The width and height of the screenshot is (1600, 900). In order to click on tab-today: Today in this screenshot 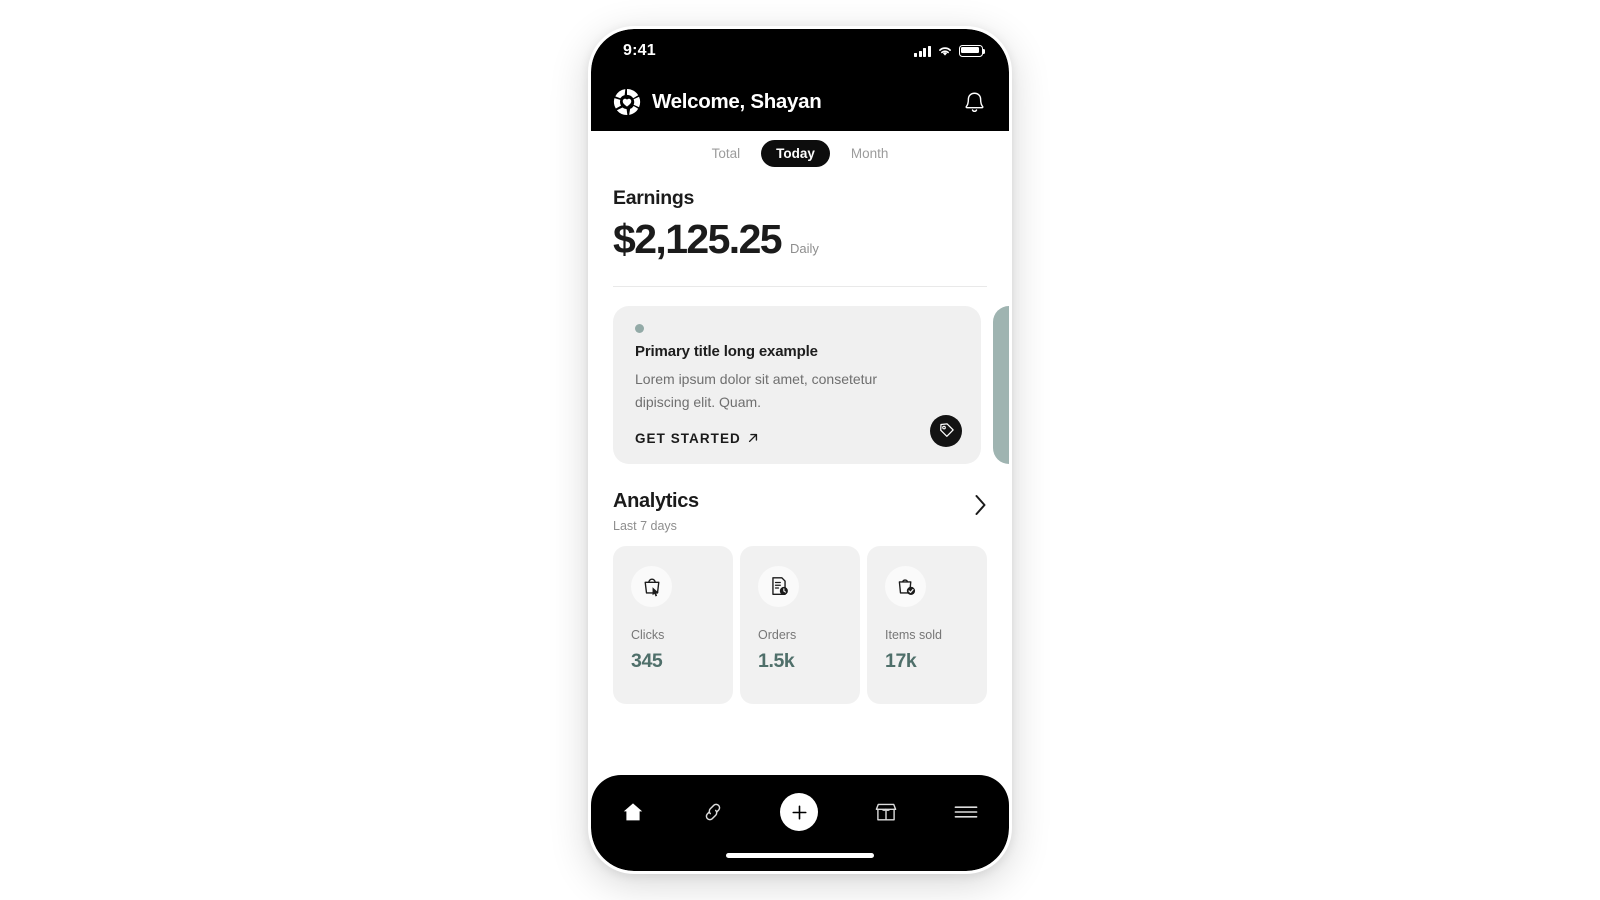, I will do `click(795, 153)`.